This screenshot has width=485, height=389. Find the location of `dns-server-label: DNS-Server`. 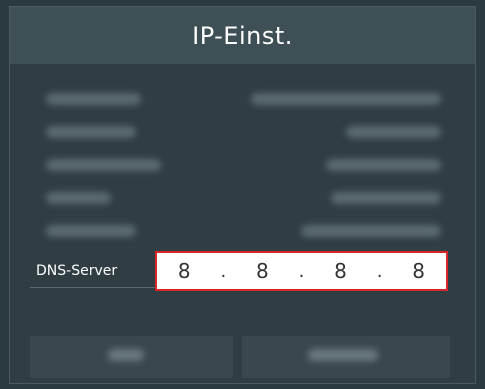

dns-server-label: DNS-Server is located at coordinates (77, 271).